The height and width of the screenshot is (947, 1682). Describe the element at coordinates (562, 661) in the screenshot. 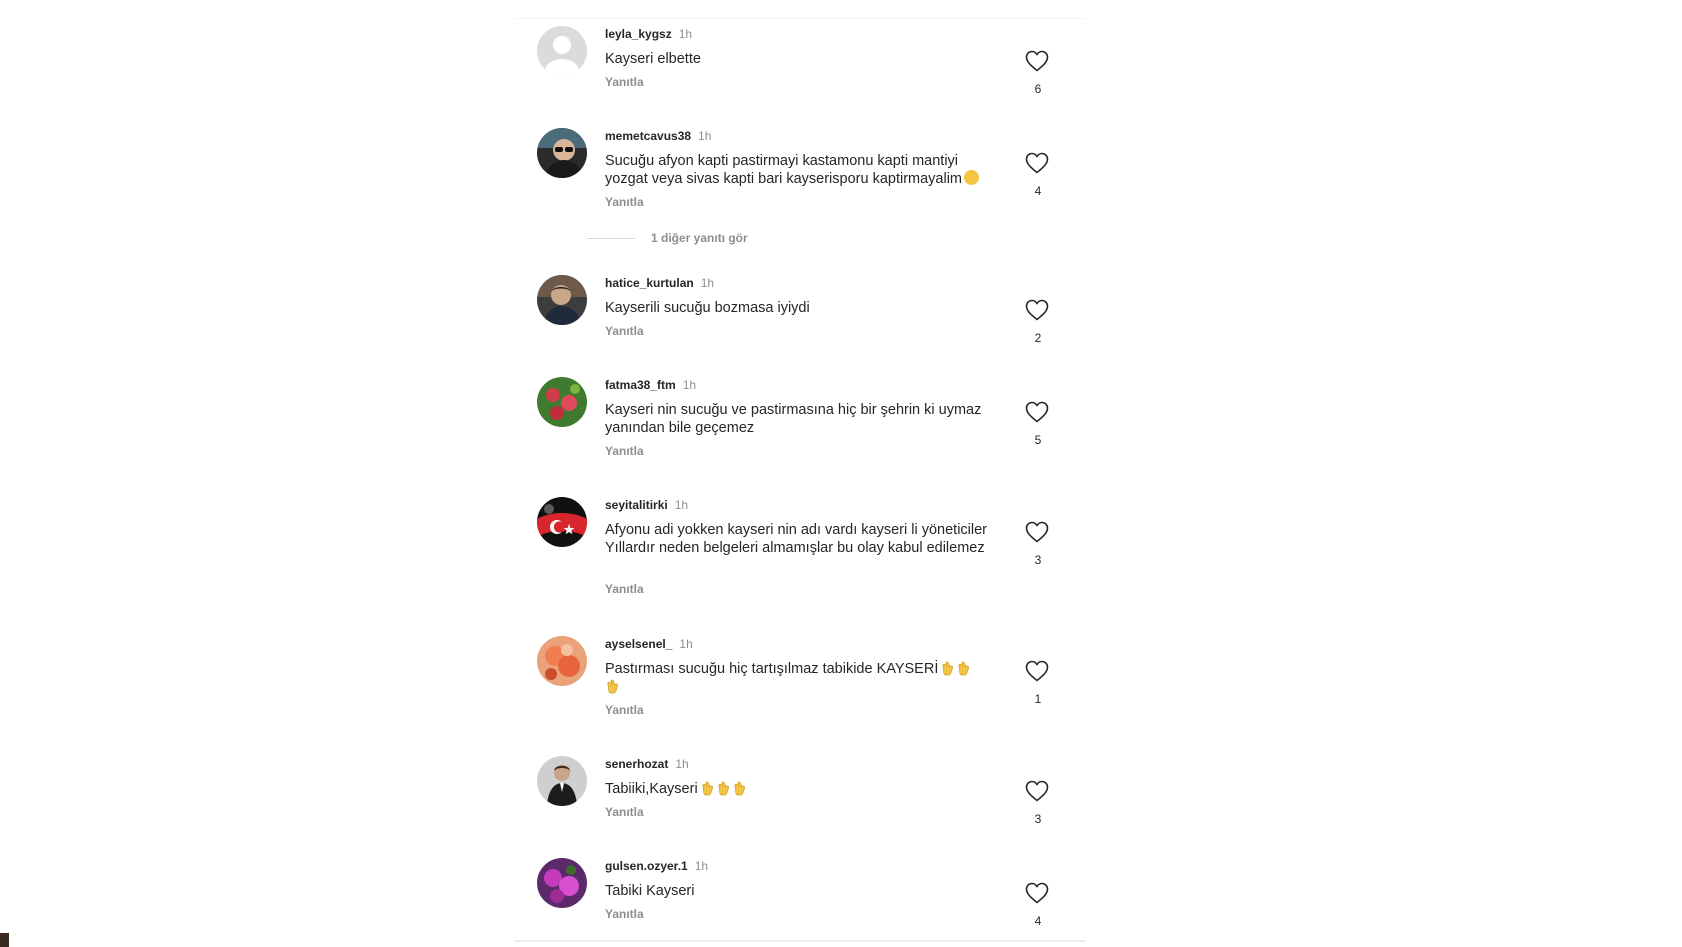

I see `peach-flower-avatar` at that location.